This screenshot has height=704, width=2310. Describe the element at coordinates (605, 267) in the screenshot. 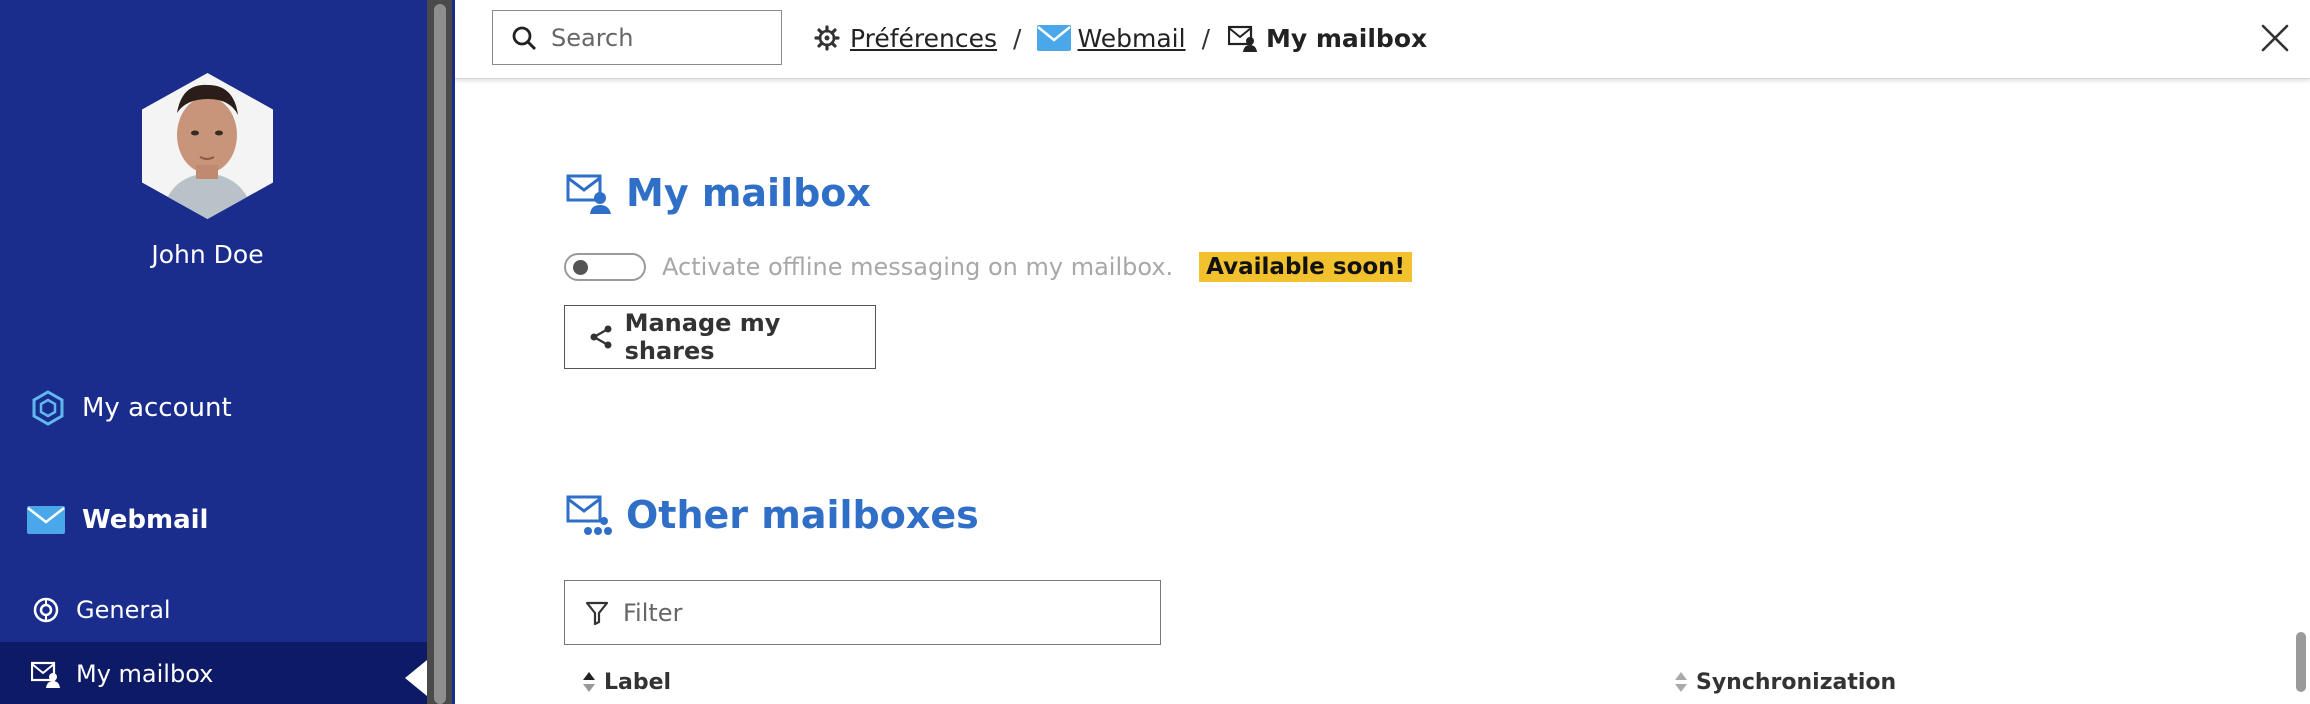

I see `offline-messaging-toggle` at that location.